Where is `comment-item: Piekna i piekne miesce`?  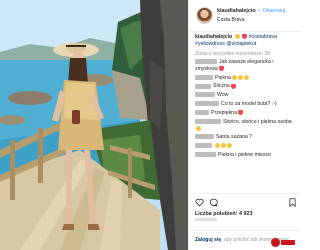 comment-item: Piekna i piekne miesce is located at coordinates (245, 155).